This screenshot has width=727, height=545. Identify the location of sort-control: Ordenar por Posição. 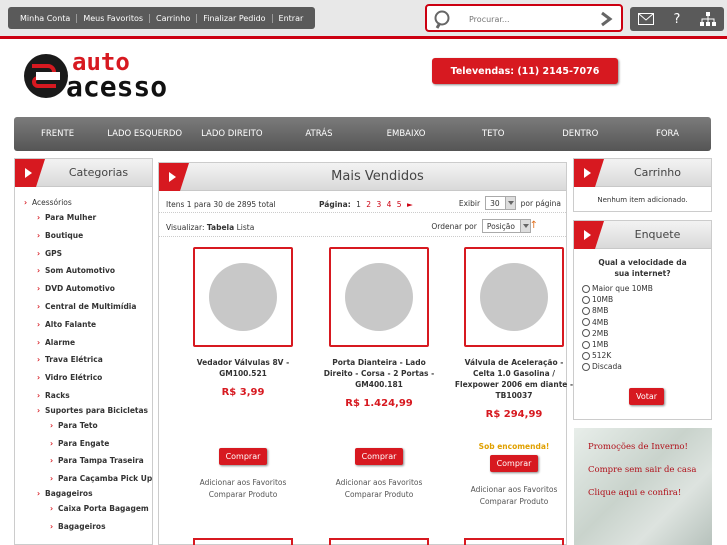
(483, 226).